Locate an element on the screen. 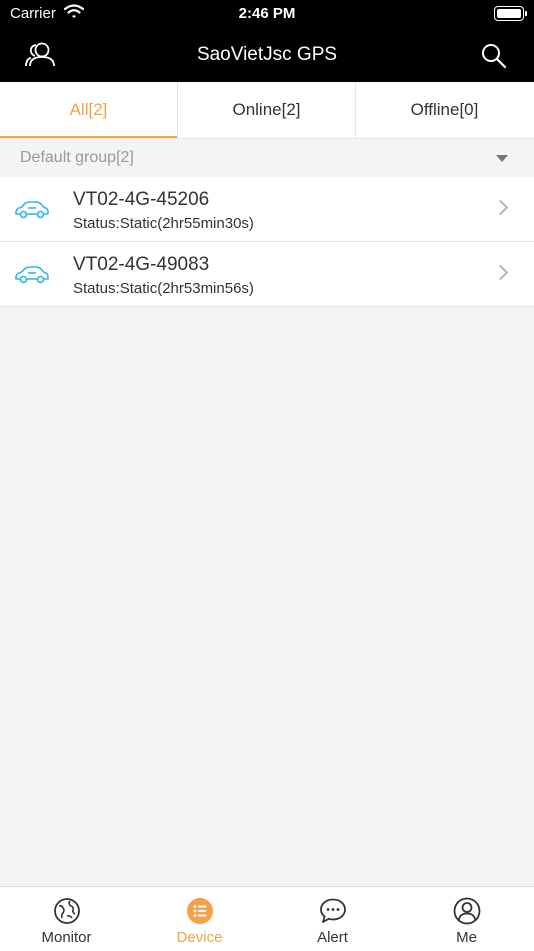 The width and height of the screenshot is (534, 951). active-tab-indicator is located at coordinates (88, 137).